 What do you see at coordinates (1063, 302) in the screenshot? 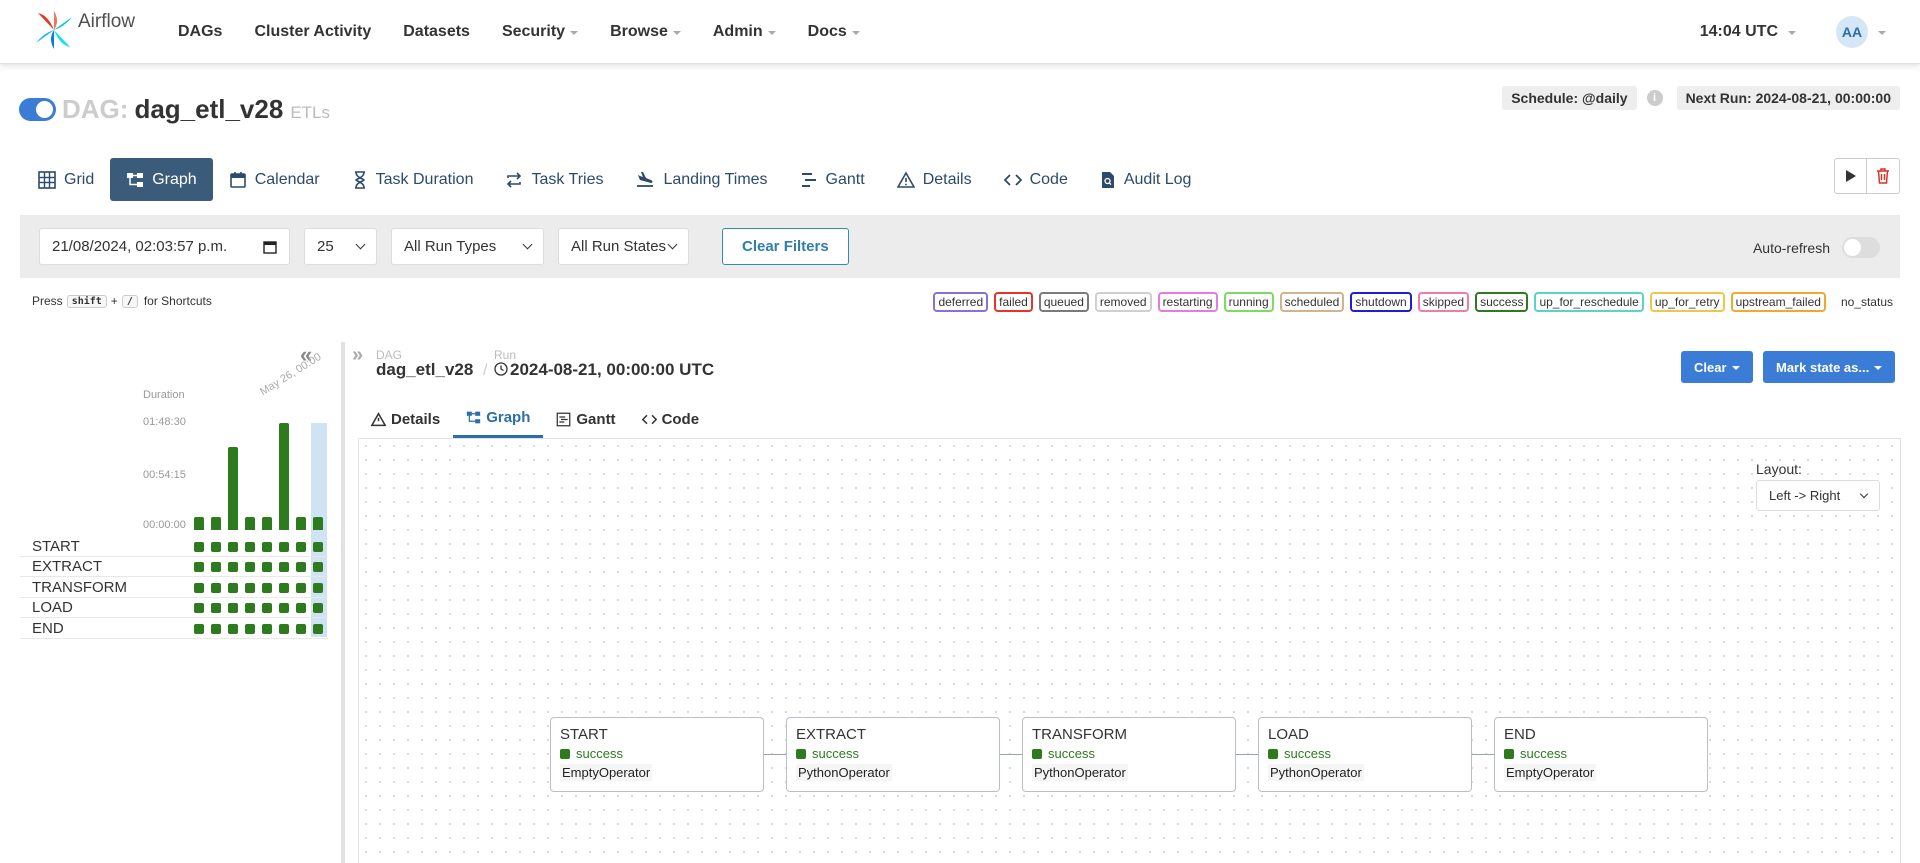
I see `legend-queued: queued` at bounding box center [1063, 302].